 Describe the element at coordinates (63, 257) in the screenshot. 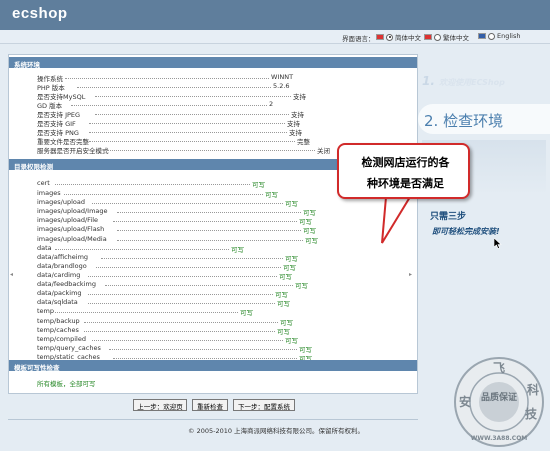

I see `dir-path: data/afficheimg` at that location.